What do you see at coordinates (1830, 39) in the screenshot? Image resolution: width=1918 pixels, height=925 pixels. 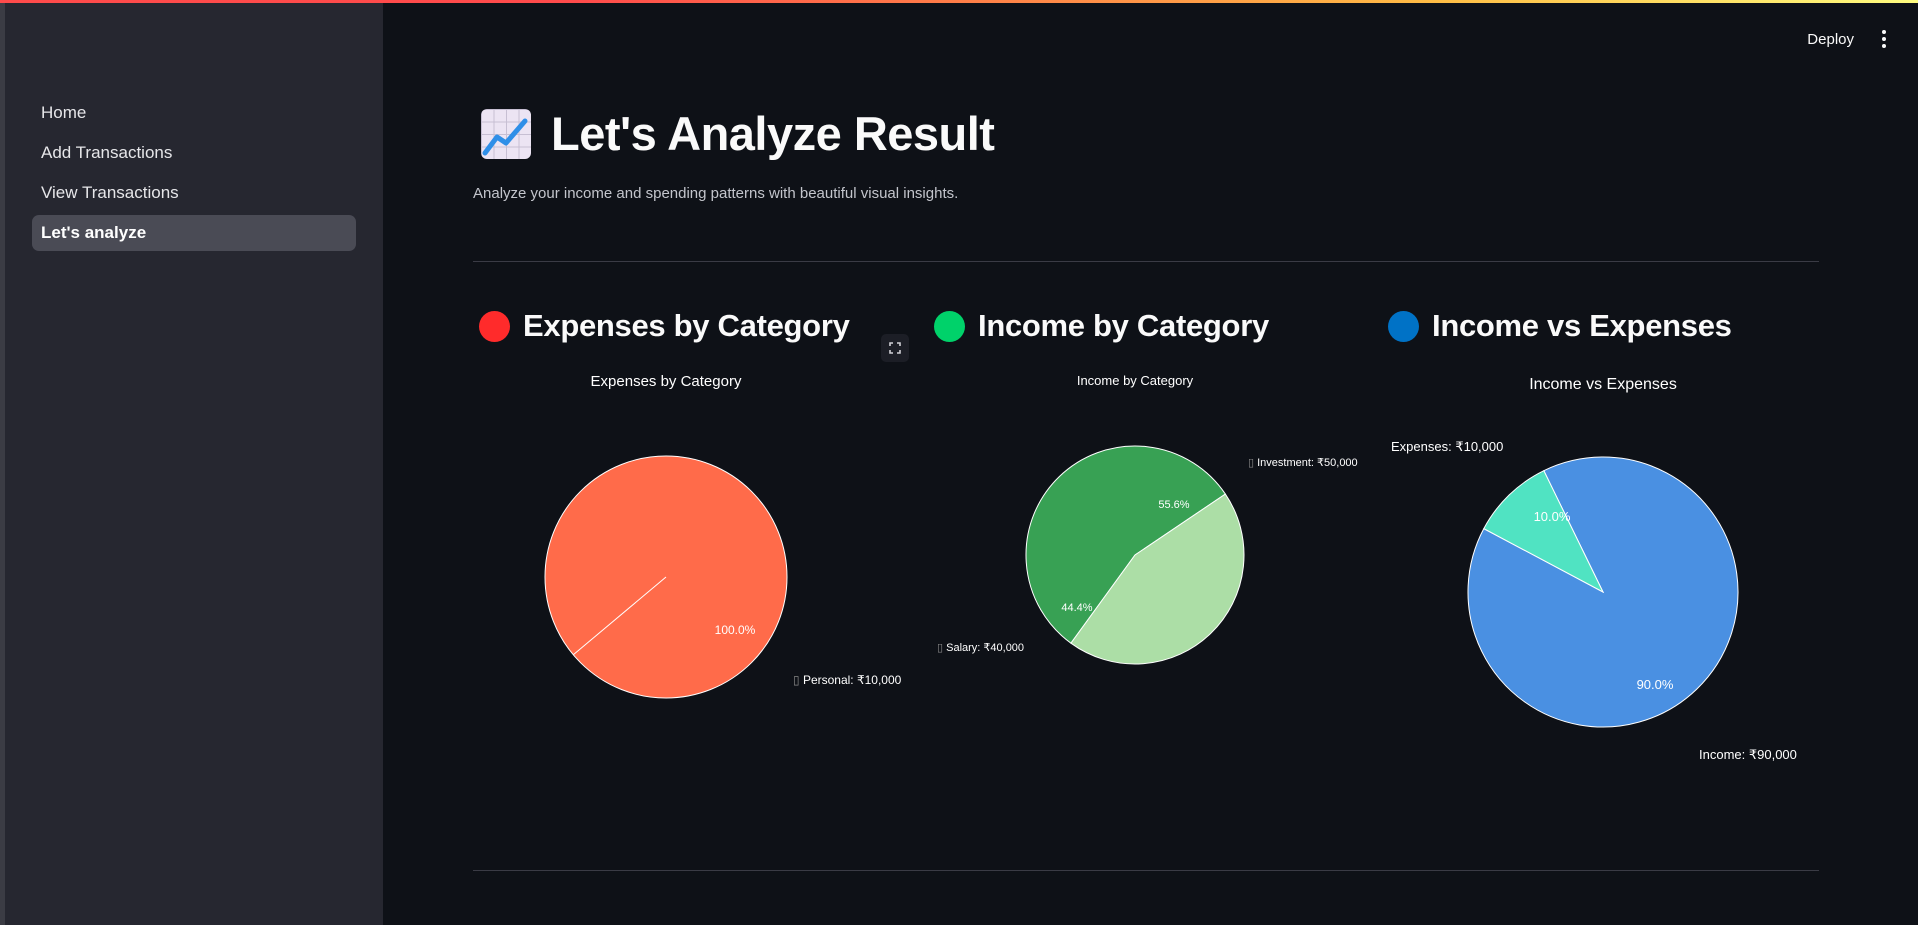 I see `deploy-button: Deploy` at bounding box center [1830, 39].